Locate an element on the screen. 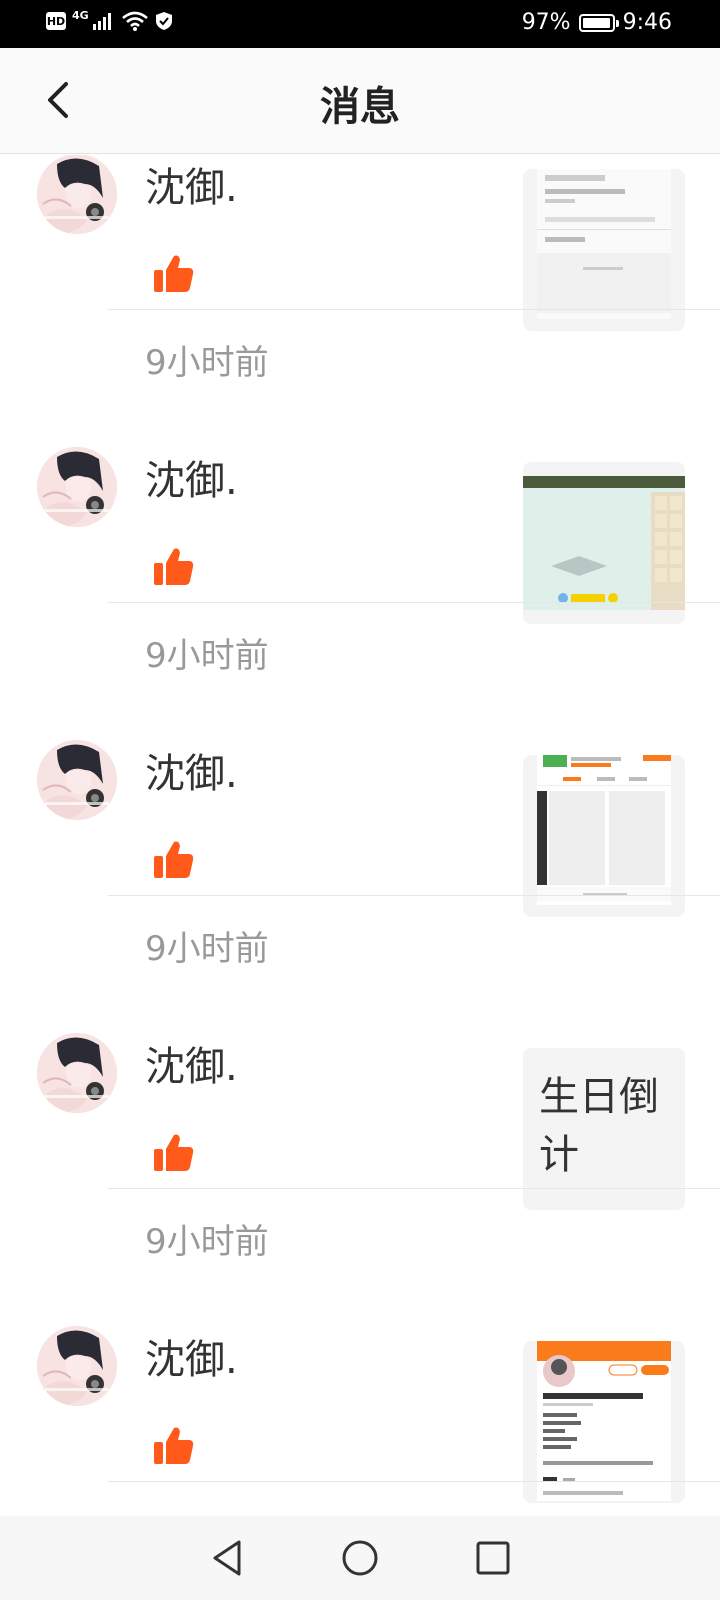  network-type: 4G is located at coordinates (80, 15).